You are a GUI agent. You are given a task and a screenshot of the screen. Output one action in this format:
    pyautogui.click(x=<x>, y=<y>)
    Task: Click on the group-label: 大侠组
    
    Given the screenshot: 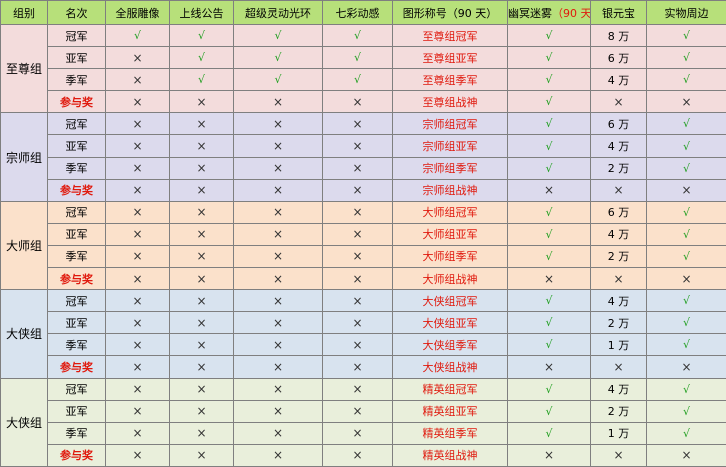 What is the action you would take?
    pyautogui.click(x=24, y=334)
    